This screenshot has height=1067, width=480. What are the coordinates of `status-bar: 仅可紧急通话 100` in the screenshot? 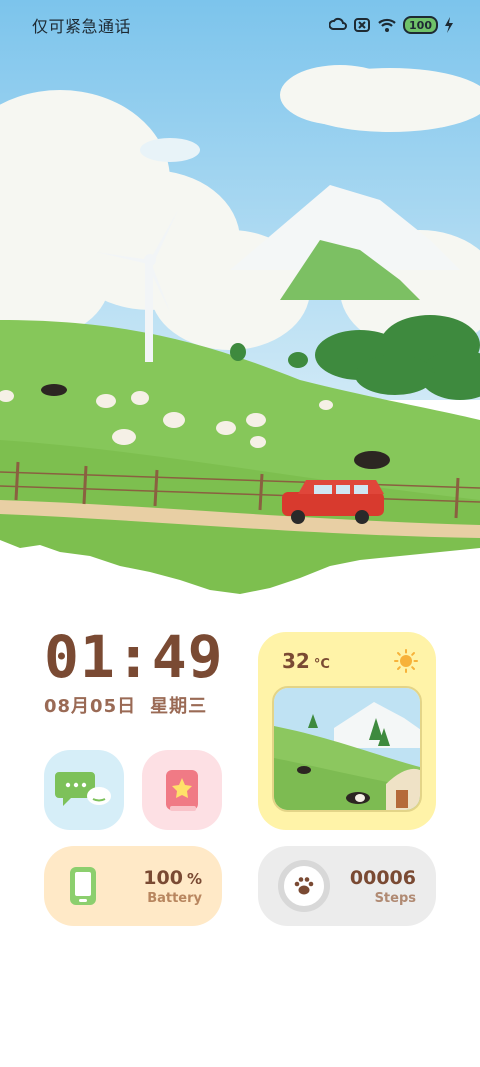 It's located at (240, 25).